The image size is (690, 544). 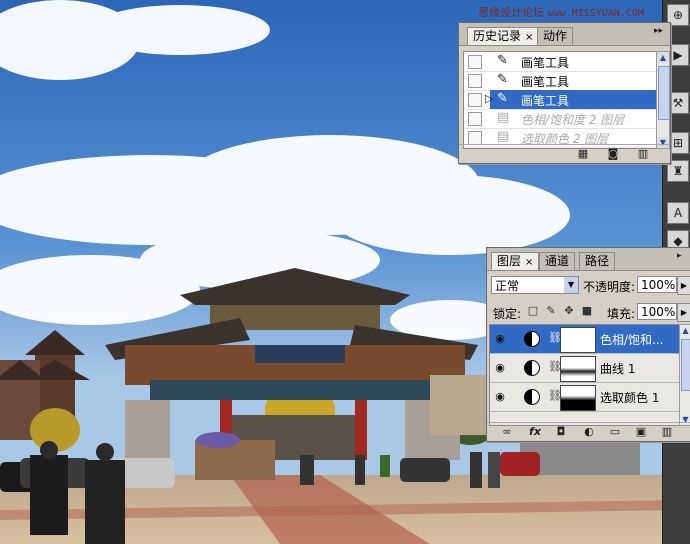 I want to click on fill-input: 100%, so click(x=657, y=311).